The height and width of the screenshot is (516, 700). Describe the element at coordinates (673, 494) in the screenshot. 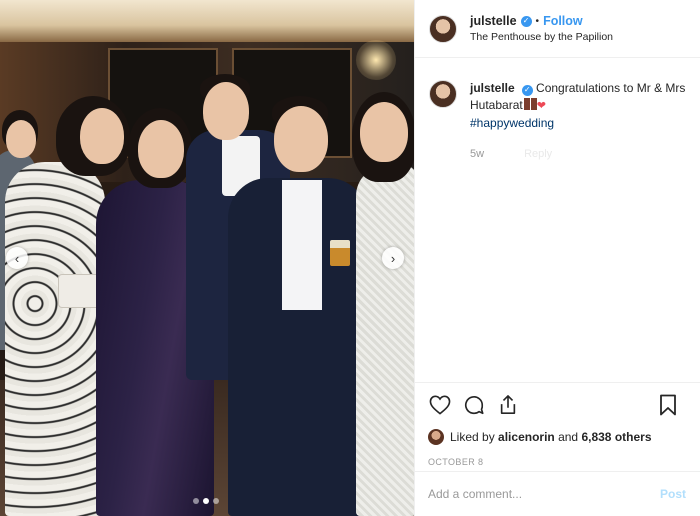

I see `post-comment-button: Post` at that location.